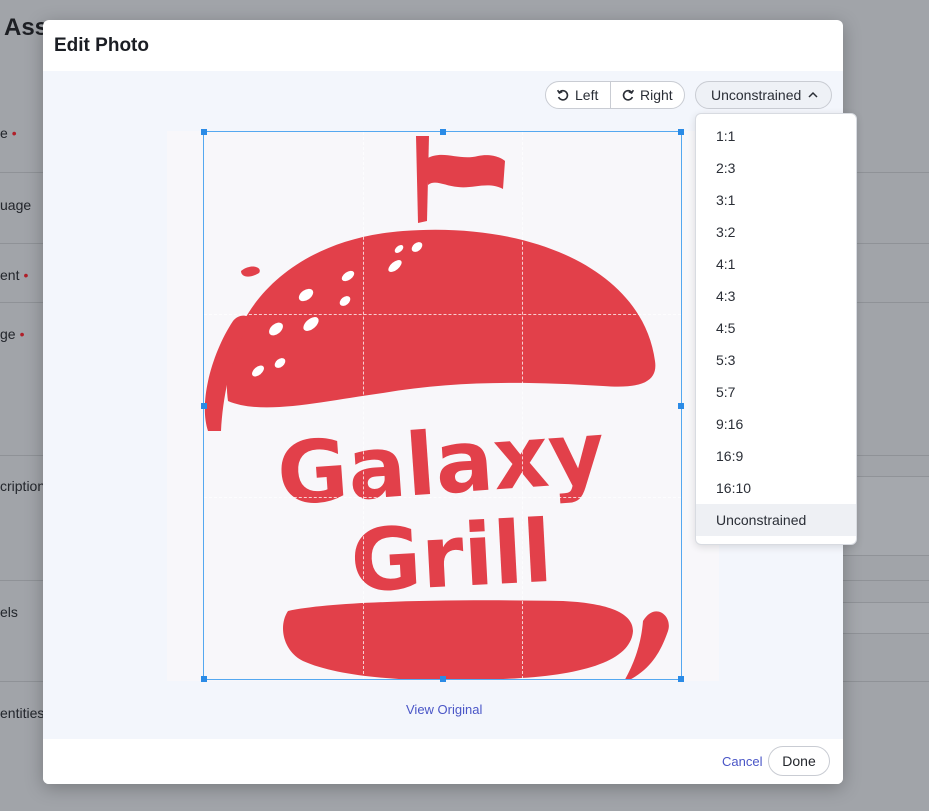 The width and height of the screenshot is (929, 811). Describe the element at coordinates (776, 200) in the screenshot. I see `aspect-option-3-1: 3:1` at that location.